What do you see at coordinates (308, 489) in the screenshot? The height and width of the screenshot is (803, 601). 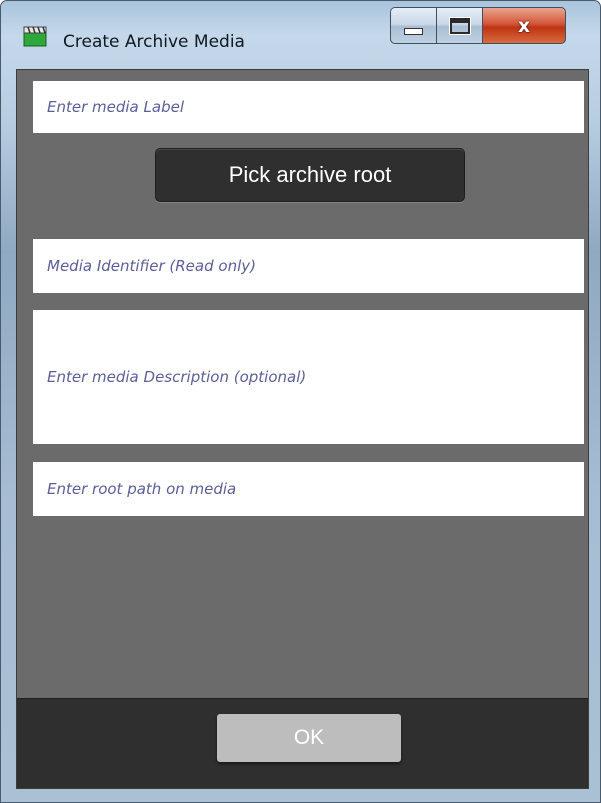 I see `root-path-input` at bounding box center [308, 489].